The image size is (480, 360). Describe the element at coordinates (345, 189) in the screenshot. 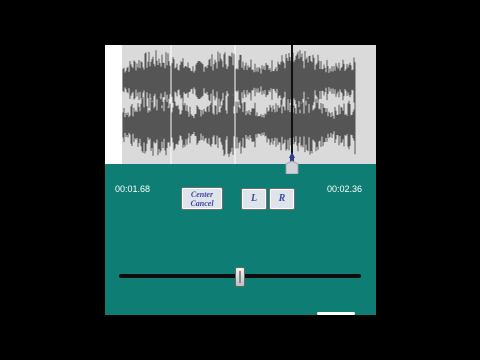

I see `end-time-label: 00:02.36` at that location.